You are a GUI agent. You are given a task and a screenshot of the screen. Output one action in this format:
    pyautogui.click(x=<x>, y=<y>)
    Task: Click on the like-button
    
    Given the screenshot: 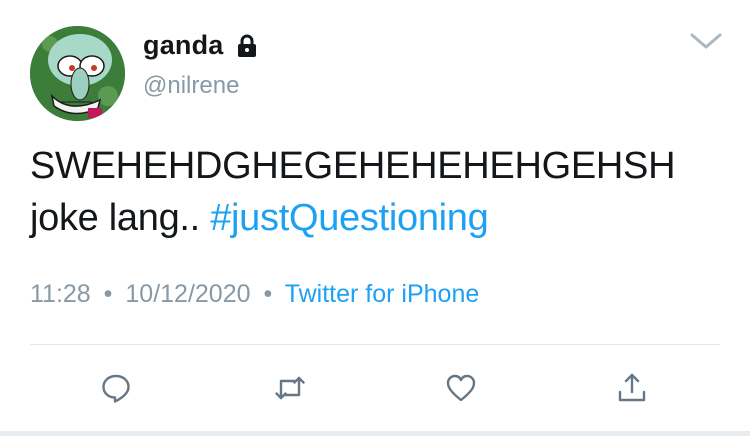 What is the action you would take?
    pyautogui.click(x=461, y=388)
    